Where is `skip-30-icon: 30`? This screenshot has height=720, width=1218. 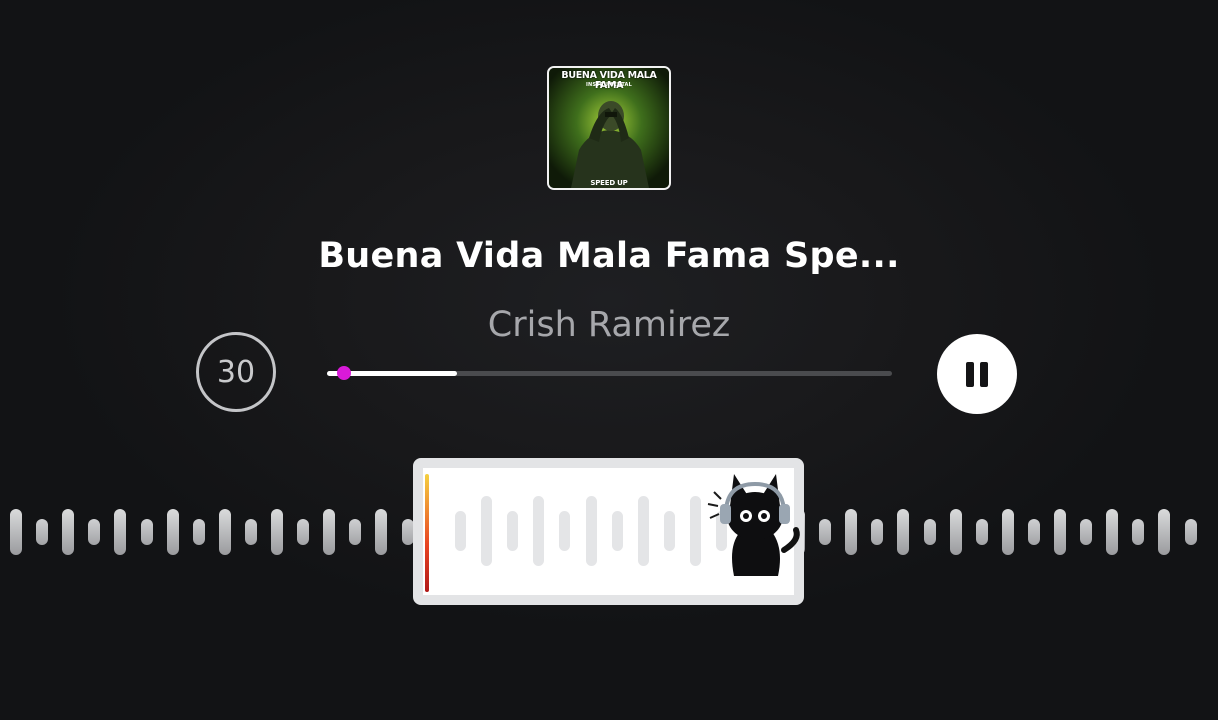 skip-30-icon: 30 is located at coordinates (236, 372).